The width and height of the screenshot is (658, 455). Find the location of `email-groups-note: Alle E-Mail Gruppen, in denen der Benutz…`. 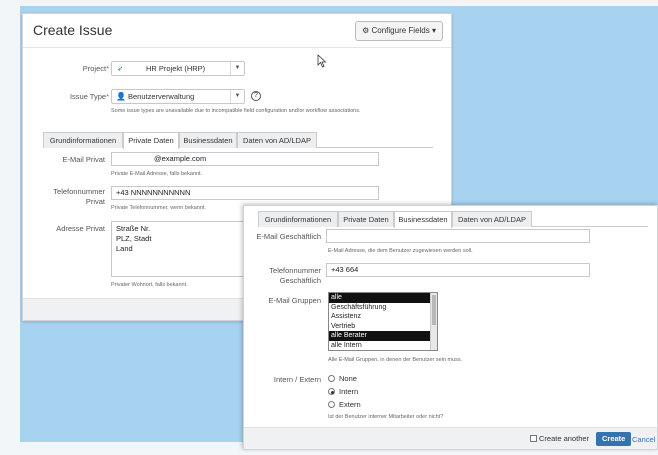

email-groups-note: Alle E-Mail Gruppen, in denen der Benutz… is located at coordinates (395, 360).